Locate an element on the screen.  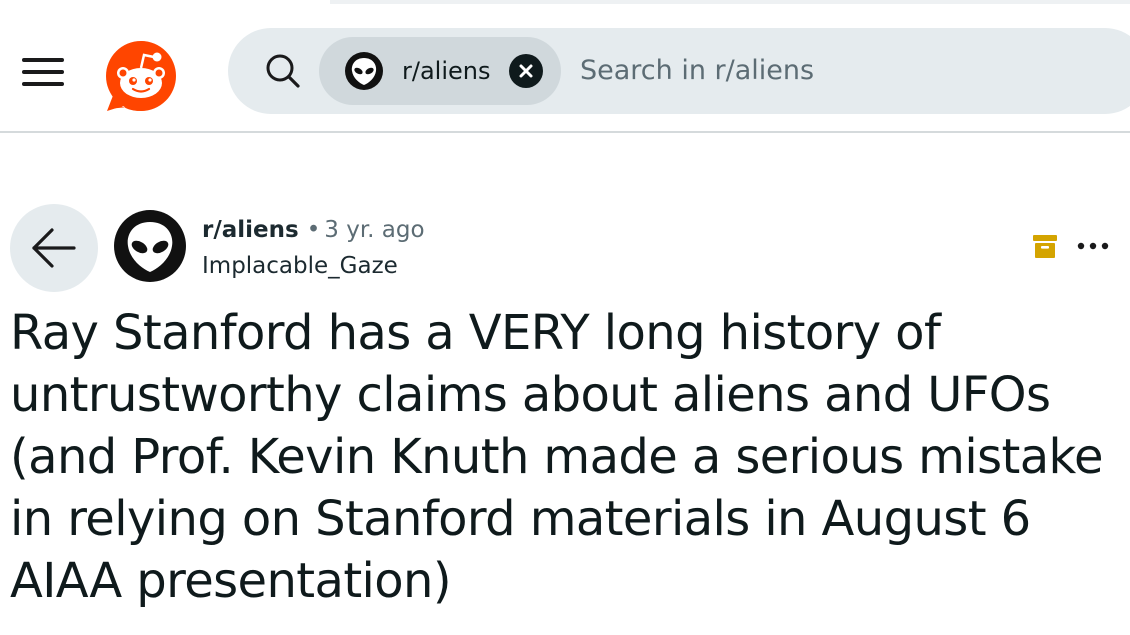
search-bar: r/aliens Search in r/aliens is located at coordinates (679, 71).